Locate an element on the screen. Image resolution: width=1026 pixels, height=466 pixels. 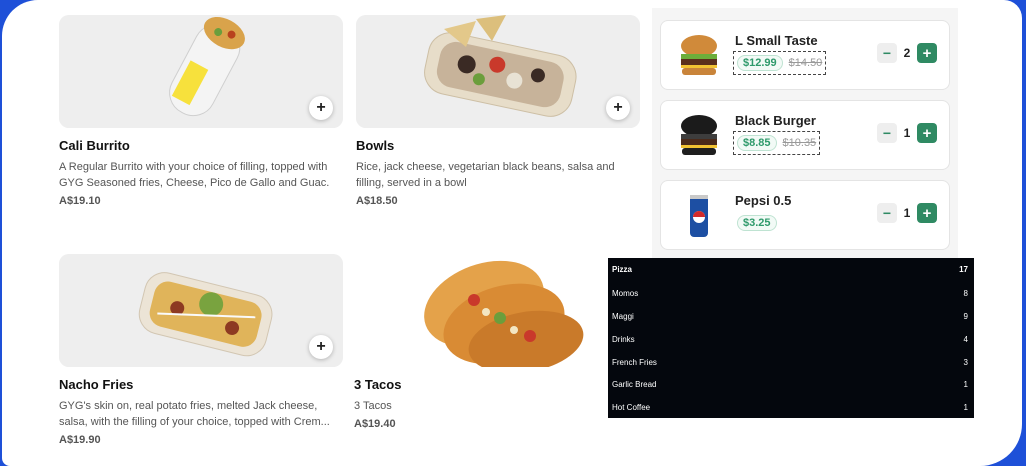
category-item: Momos 8 is located at coordinates (791, 293).